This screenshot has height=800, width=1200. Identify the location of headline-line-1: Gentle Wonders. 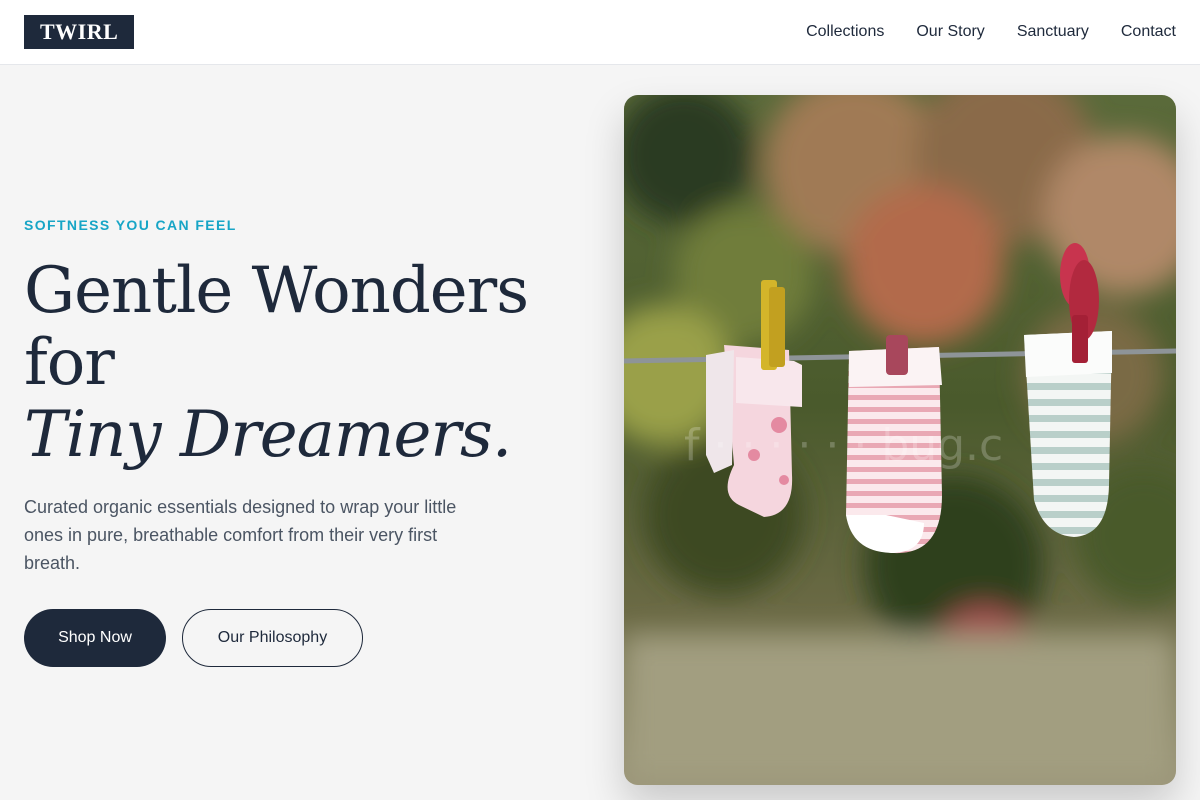
(276, 291).